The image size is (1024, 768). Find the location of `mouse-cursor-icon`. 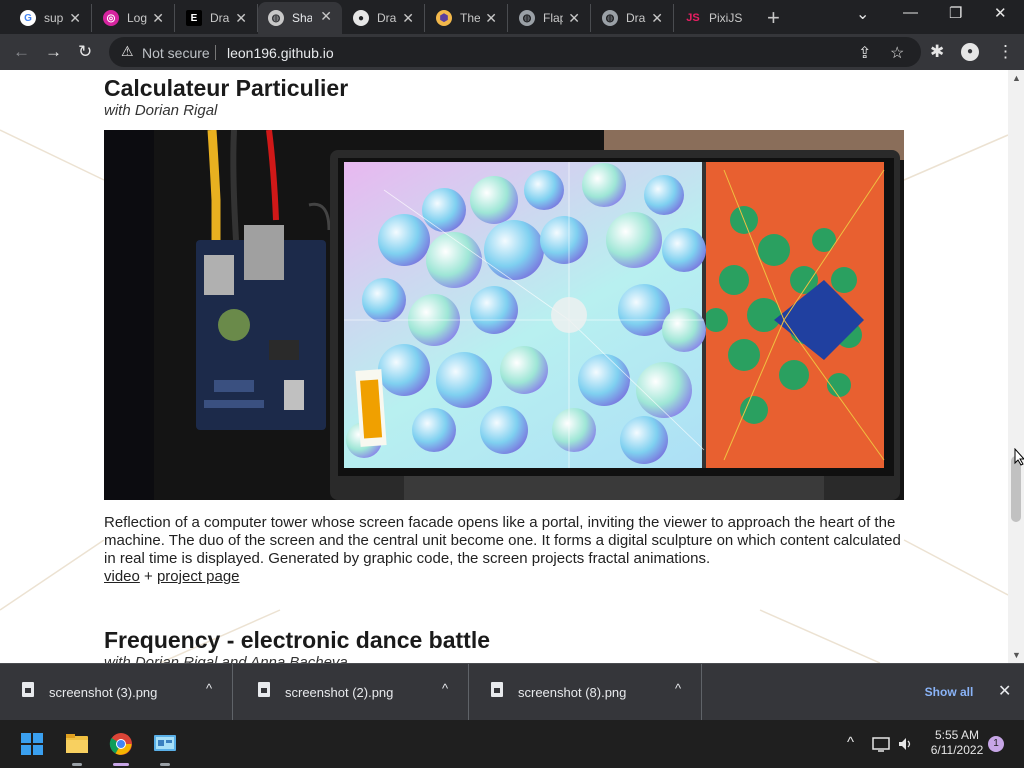

mouse-cursor-icon is located at coordinates (1019, 459).